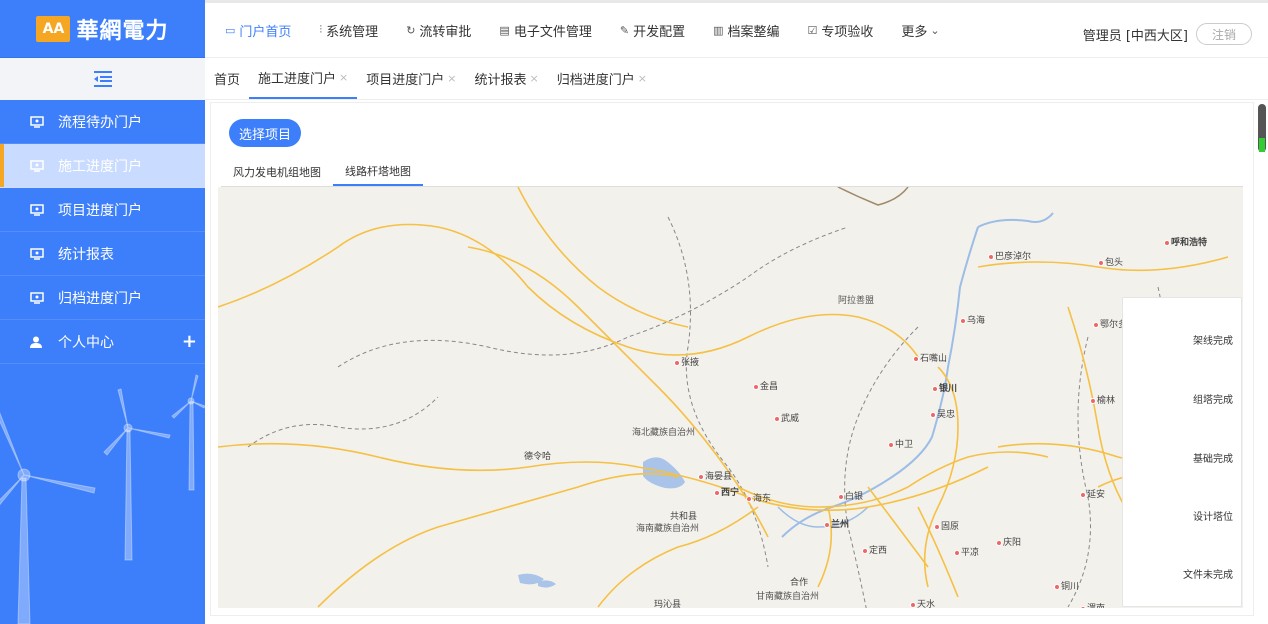  Describe the element at coordinates (1066, 585) in the screenshot. I see `map-label: 铜川` at that location.